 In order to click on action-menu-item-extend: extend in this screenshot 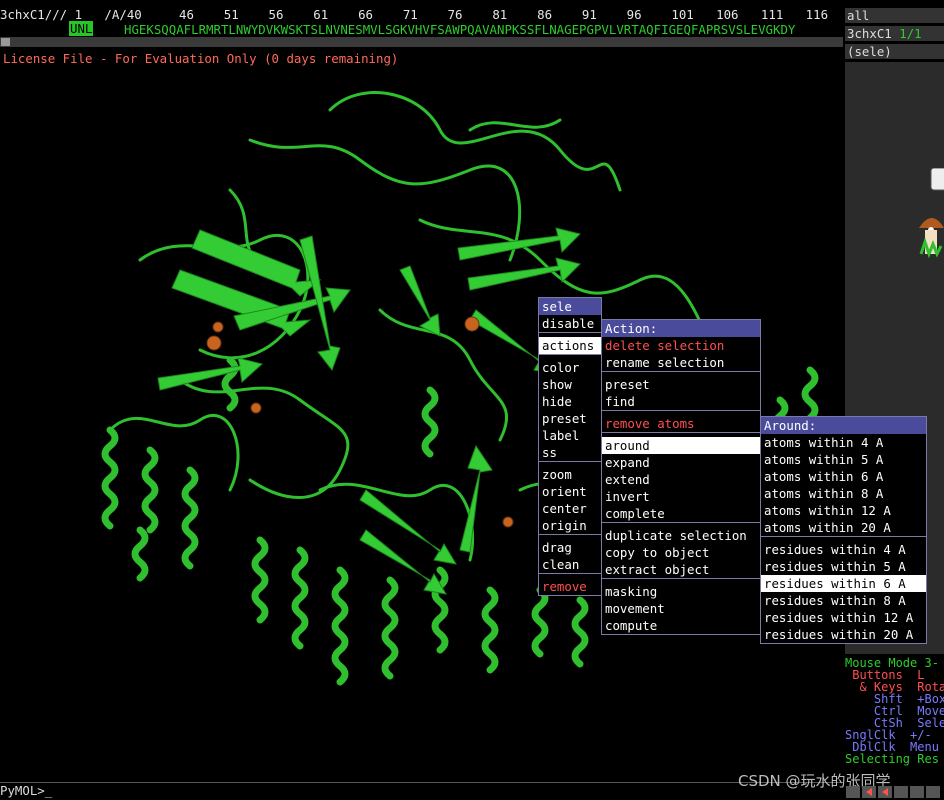, I will do `click(681, 479)`.